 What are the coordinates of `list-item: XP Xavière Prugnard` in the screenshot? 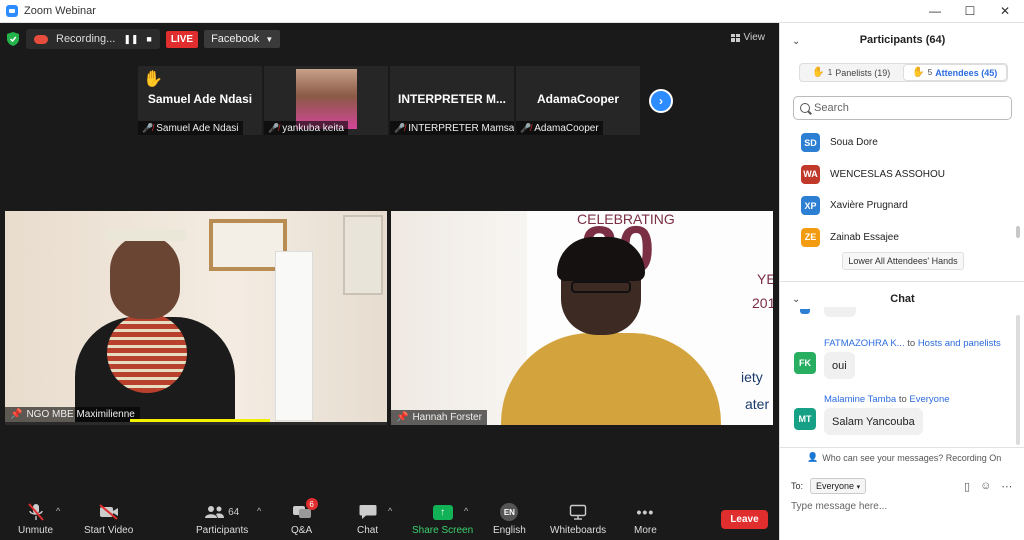 It's located at (902, 206).